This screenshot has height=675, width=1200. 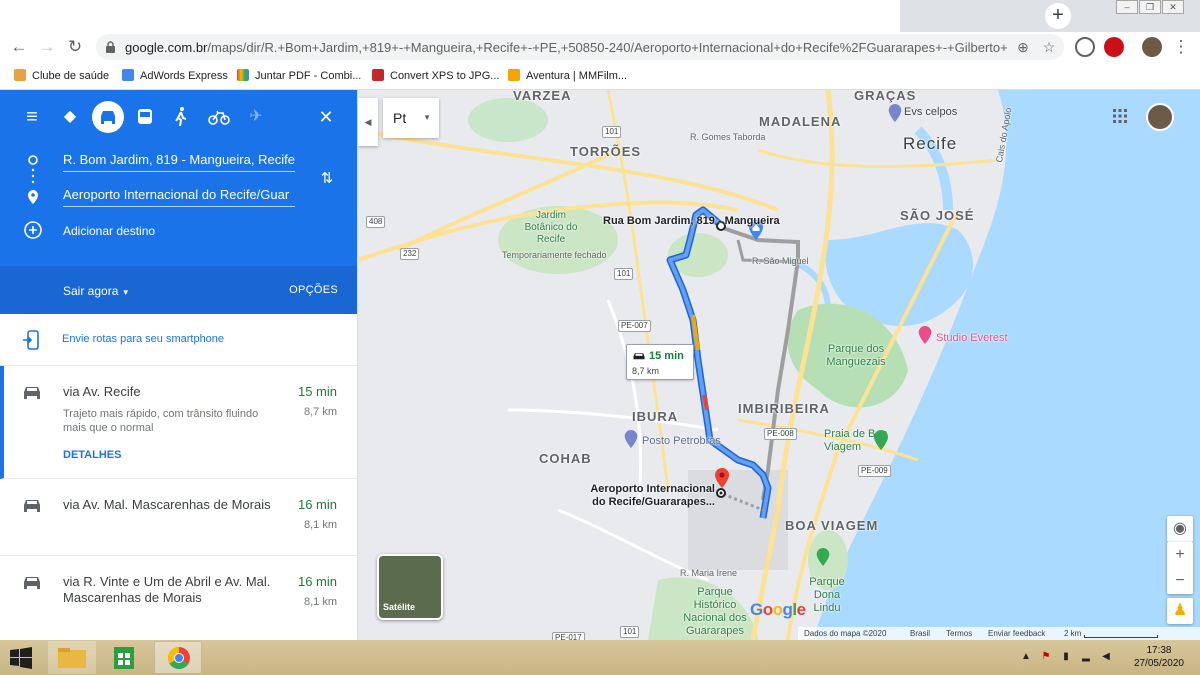 I want to click on windows-taskbar: ▲ ⚑ ▮ ▂ ◀ 17:38 27/05/2020, so click(x=600, y=657).